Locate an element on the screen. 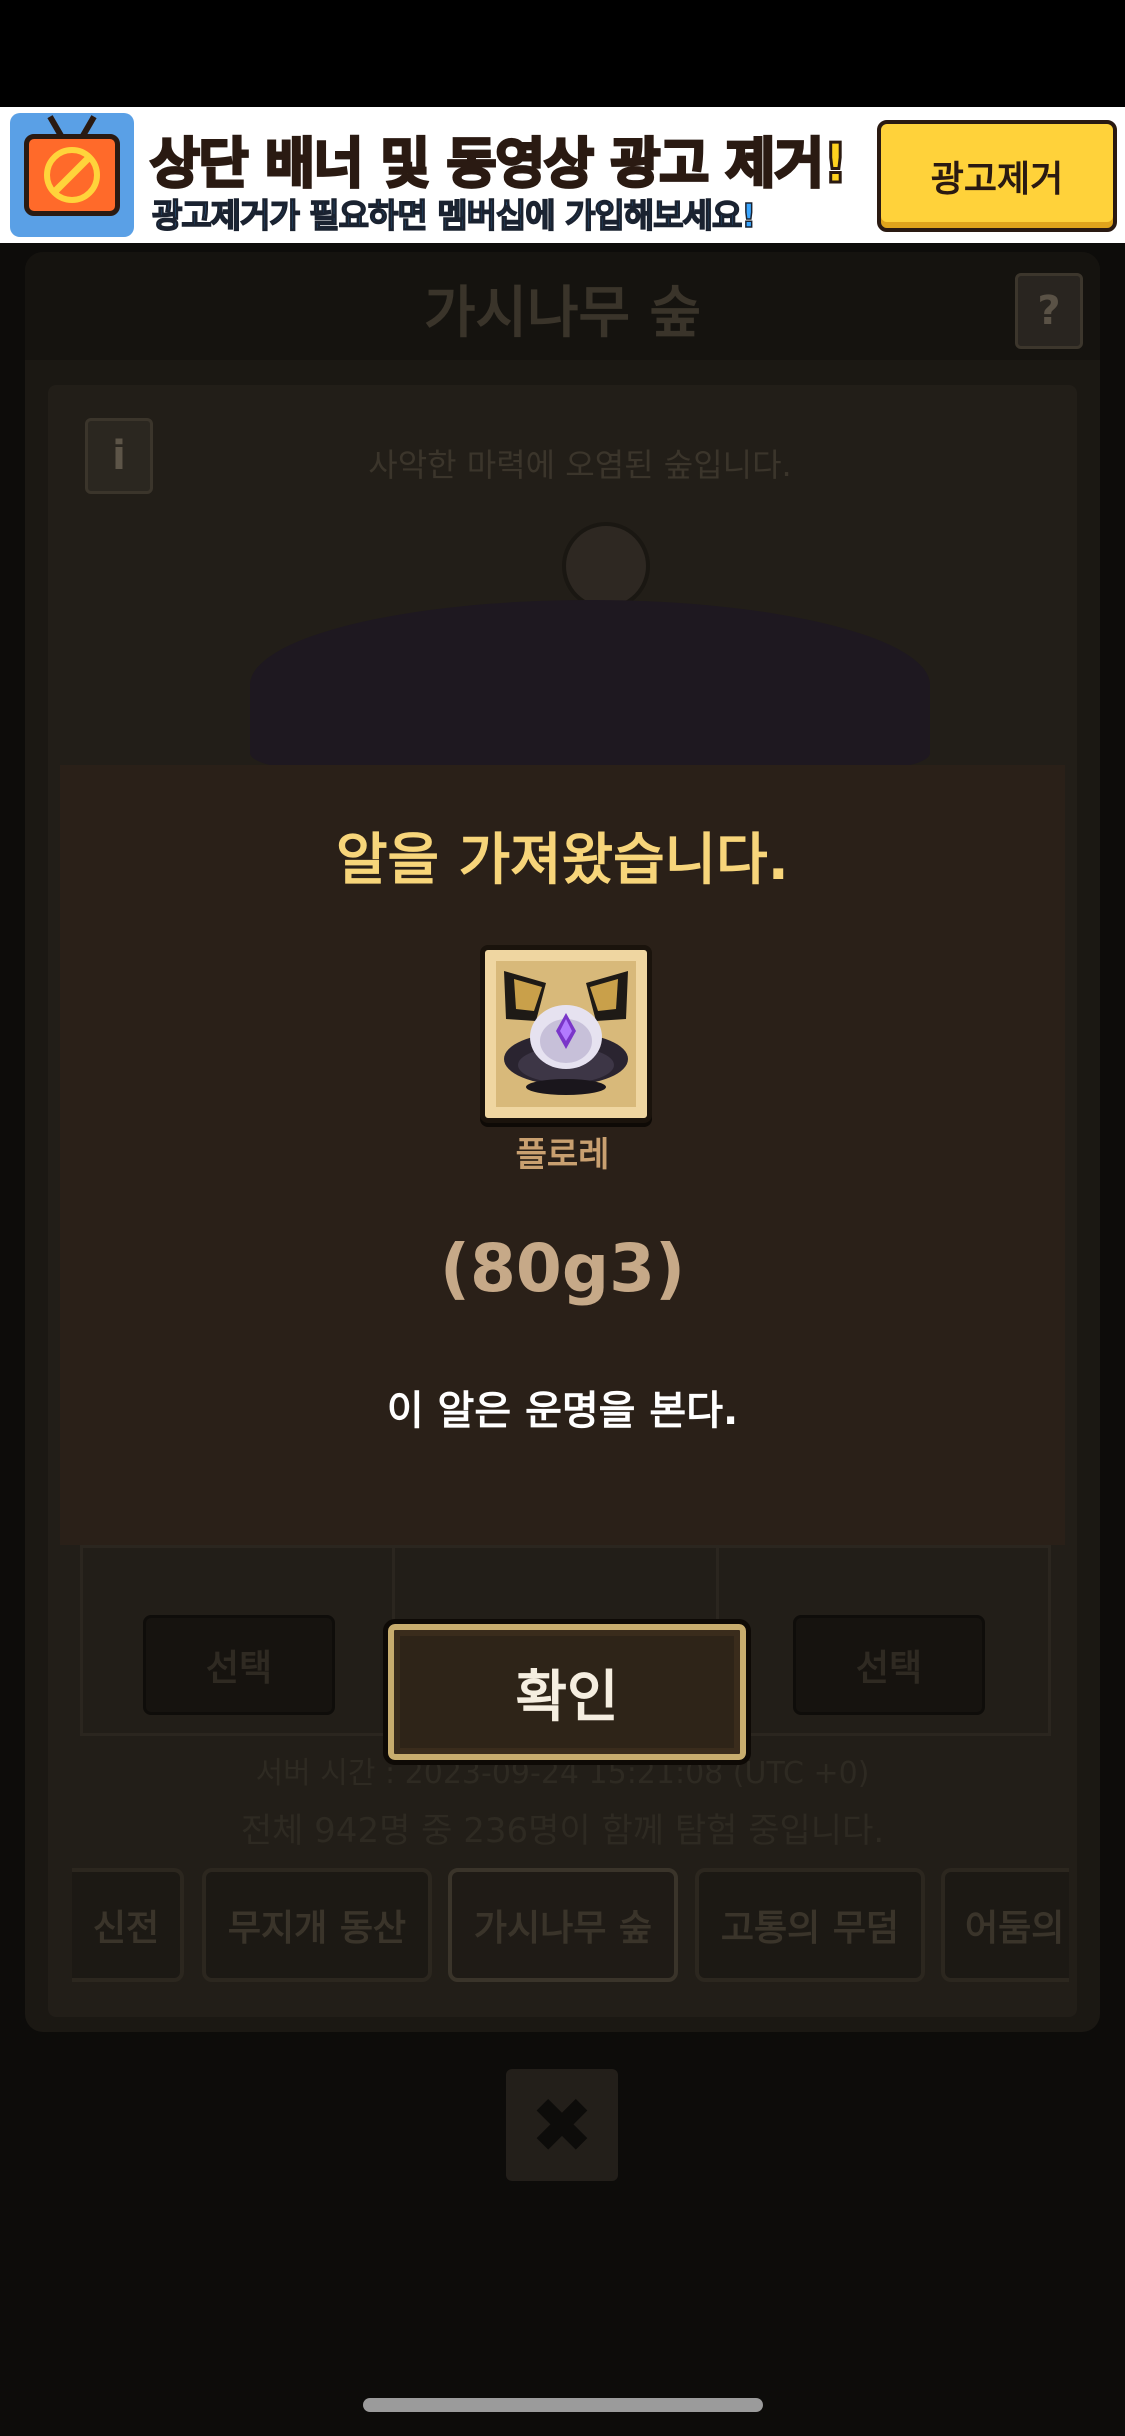 This screenshot has width=1125, height=2436. ad-title: 상단 배너 및 동영상 광고 제거! is located at coordinates (499, 164).